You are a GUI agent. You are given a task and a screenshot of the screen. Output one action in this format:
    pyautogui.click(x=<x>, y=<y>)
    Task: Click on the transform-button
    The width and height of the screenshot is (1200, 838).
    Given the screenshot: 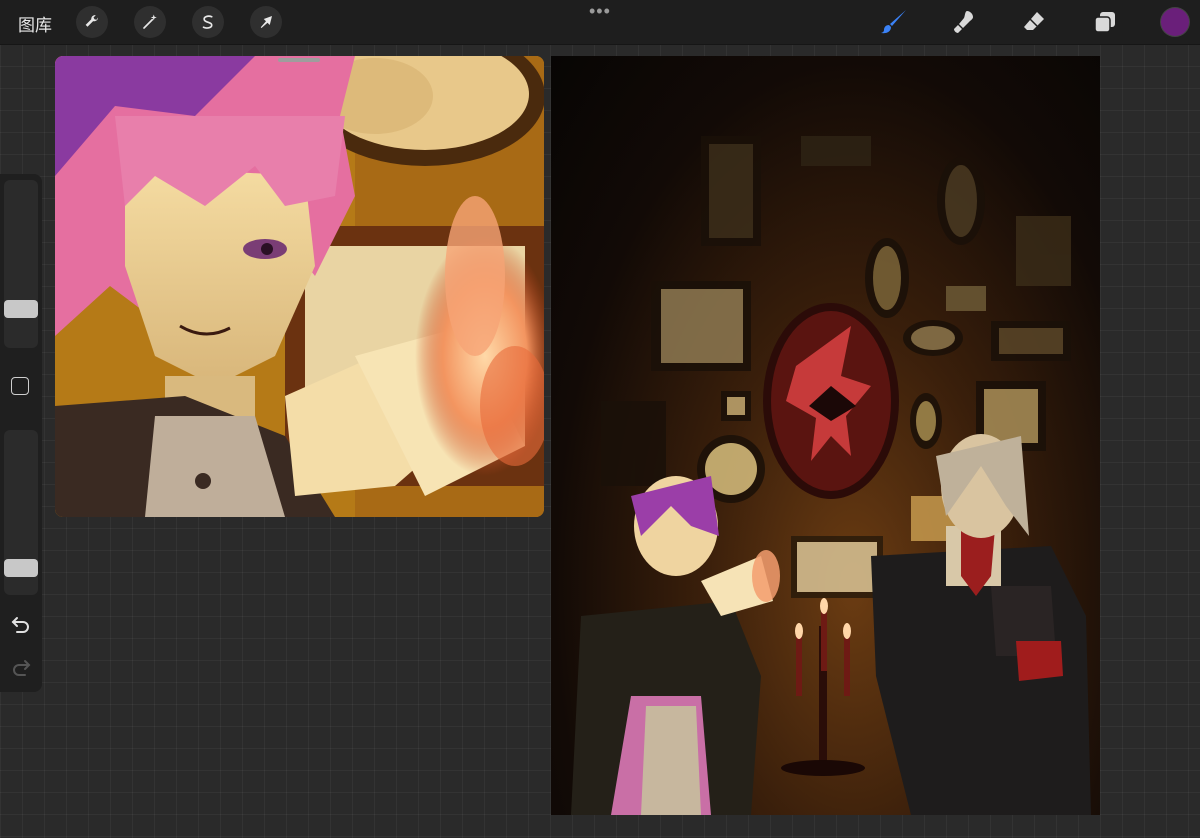 What is the action you would take?
    pyautogui.click(x=266, y=22)
    